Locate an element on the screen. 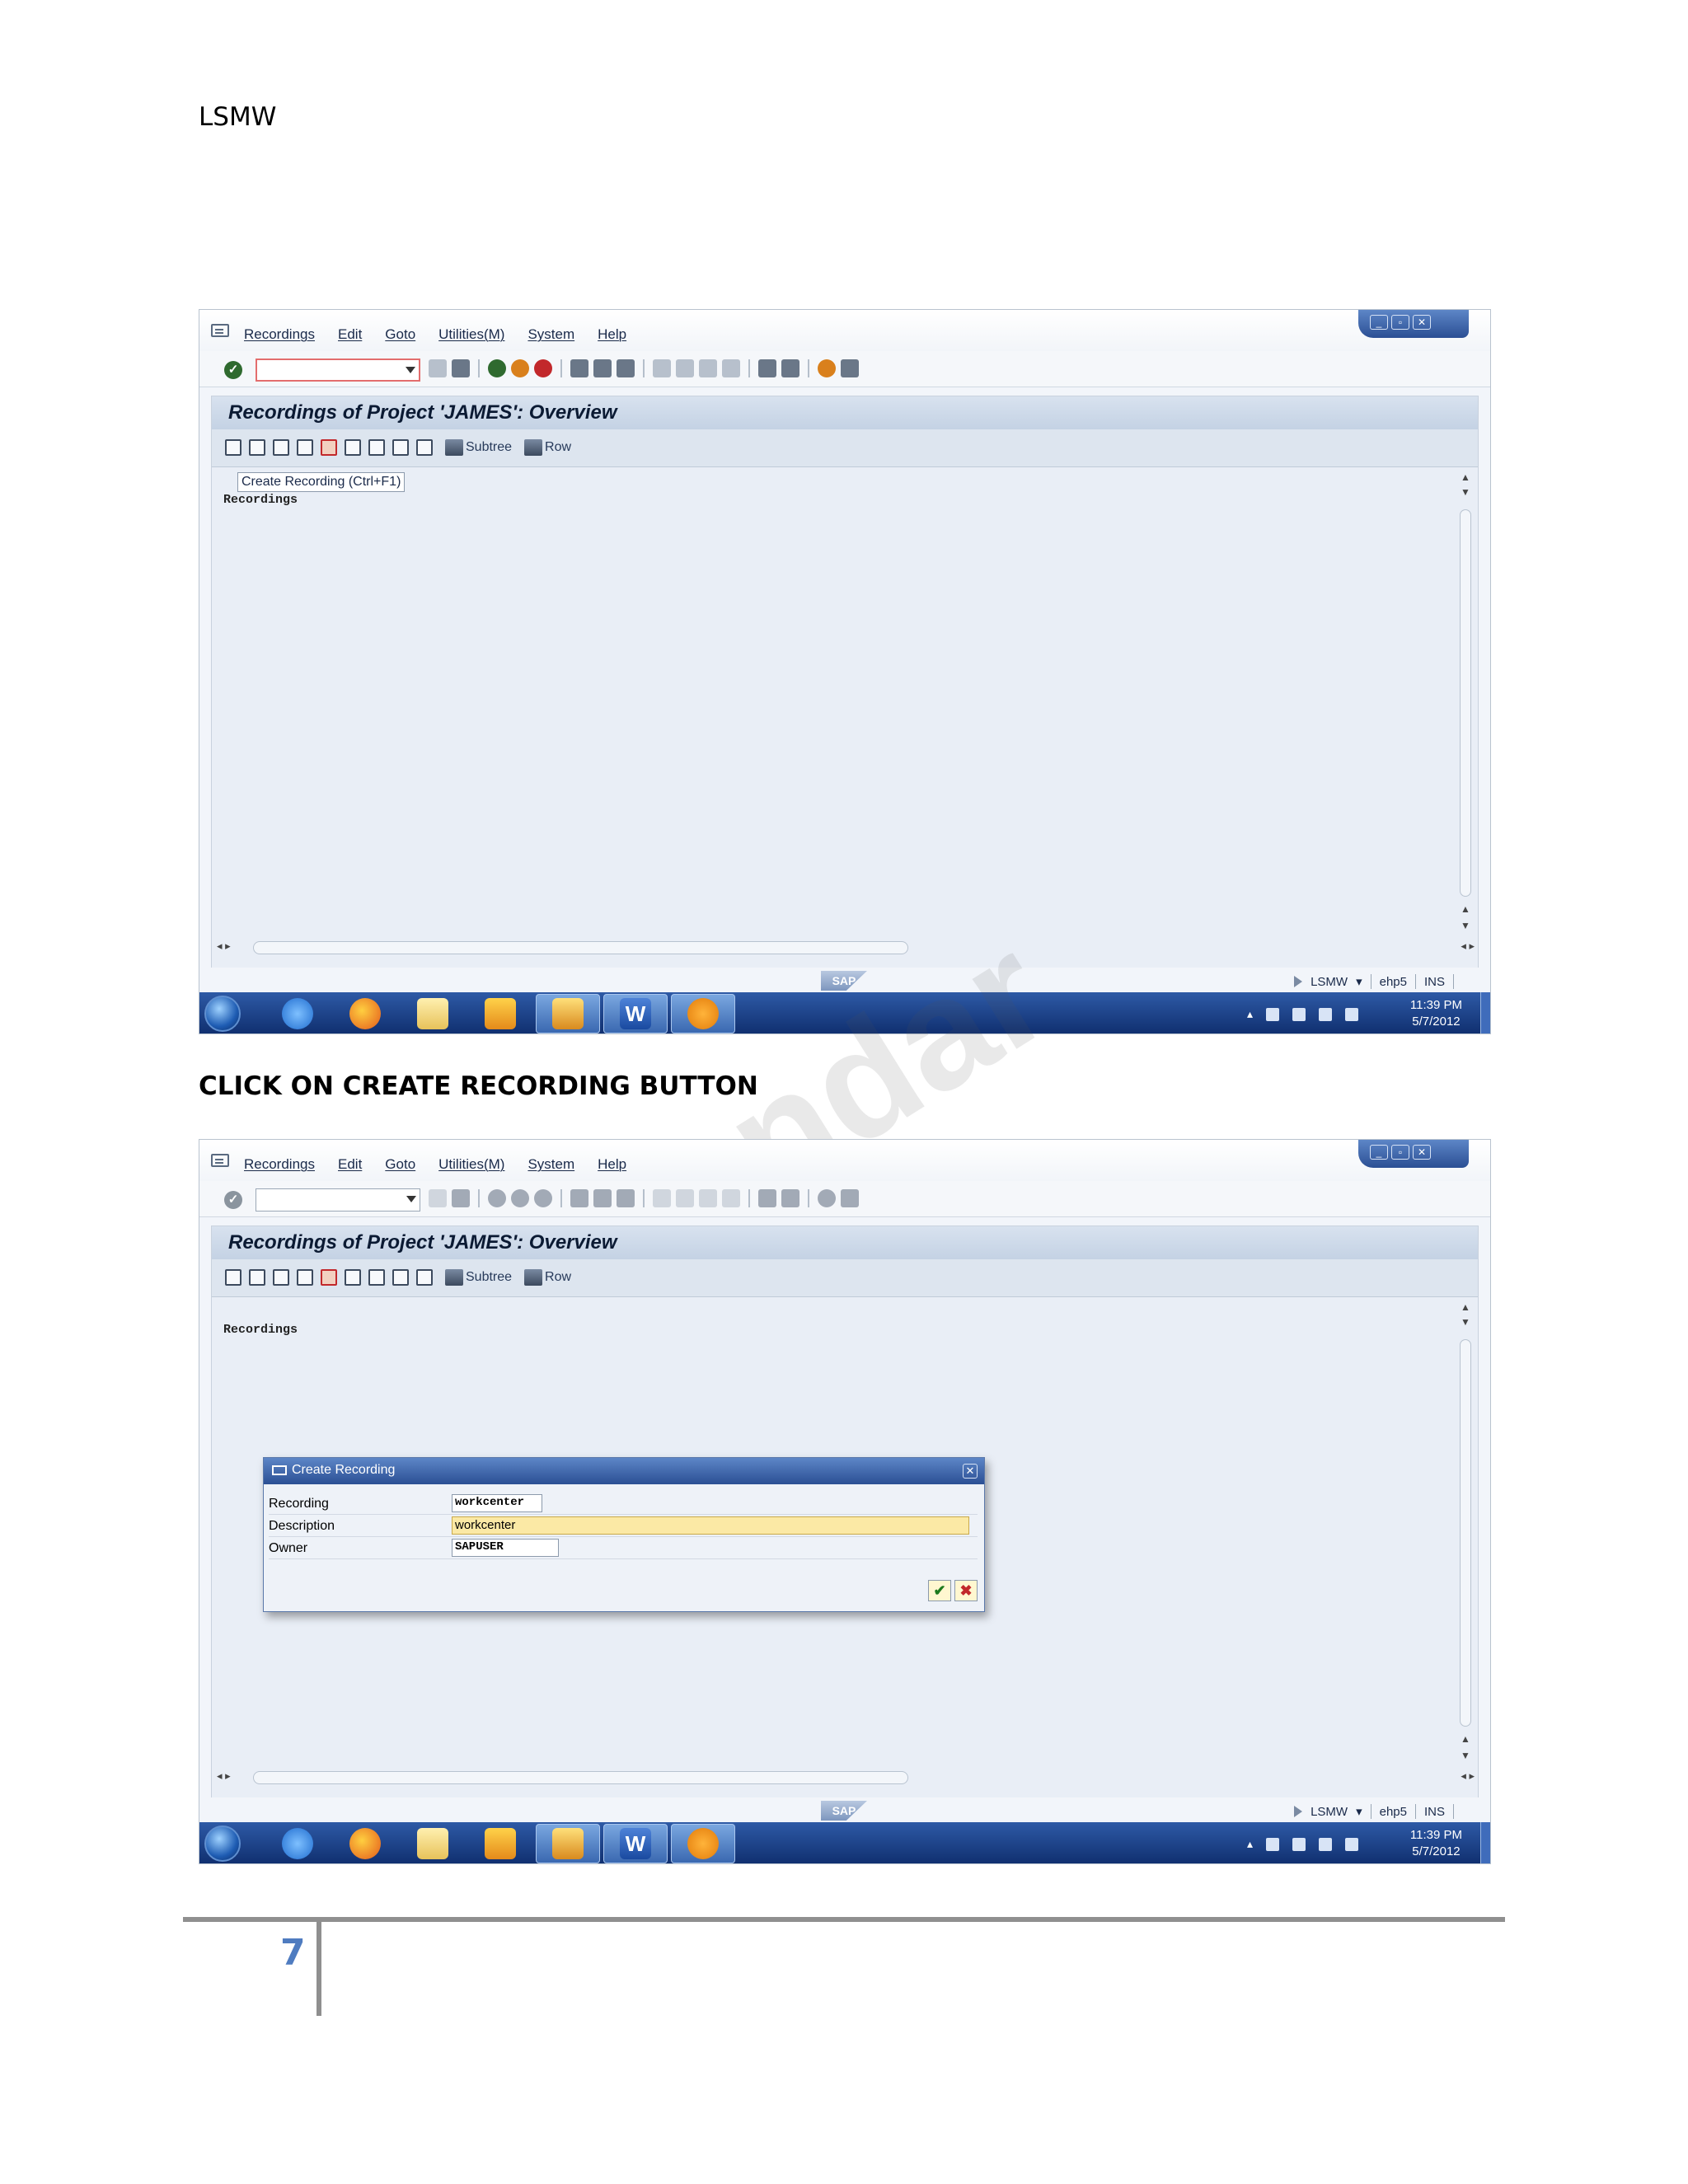  hierarchy-icon is located at coordinates (376, 447).